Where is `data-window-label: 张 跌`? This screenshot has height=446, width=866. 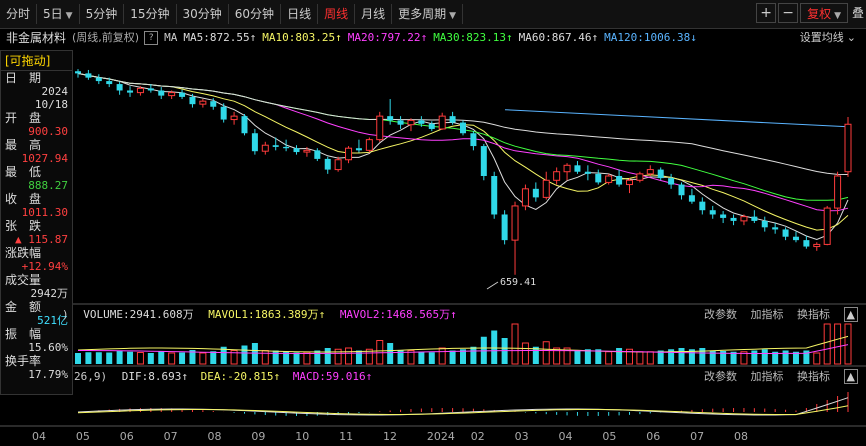
data-window-label: 张 跌 is located at coordinates (23, 226).